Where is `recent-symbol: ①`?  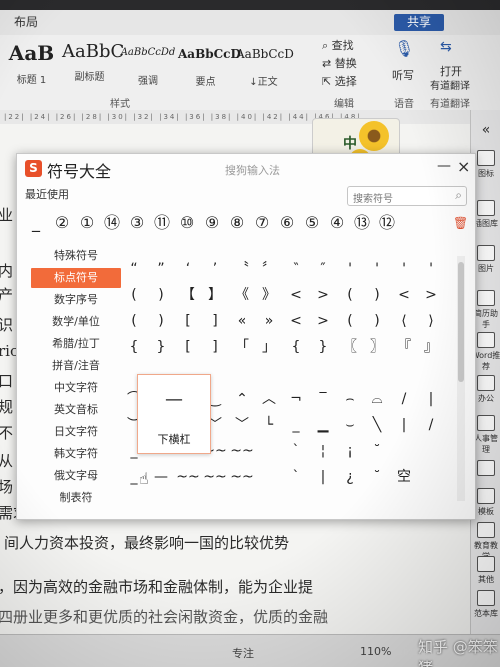
recent-symbol: ① is located at coordinates (87, 223).